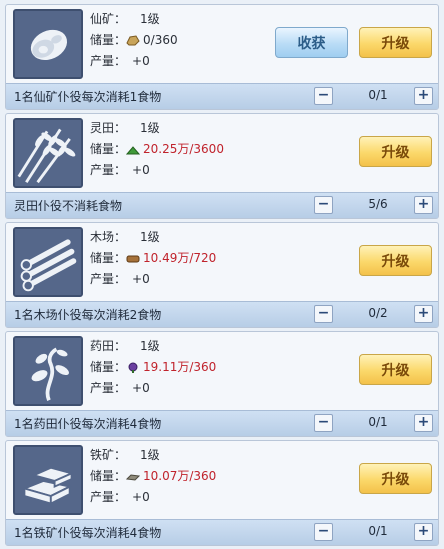  What do you see at coordinates (180, 367) in the screenshot?
I see `storage-value: 19.11万/360` at bounding box center [180, 367].